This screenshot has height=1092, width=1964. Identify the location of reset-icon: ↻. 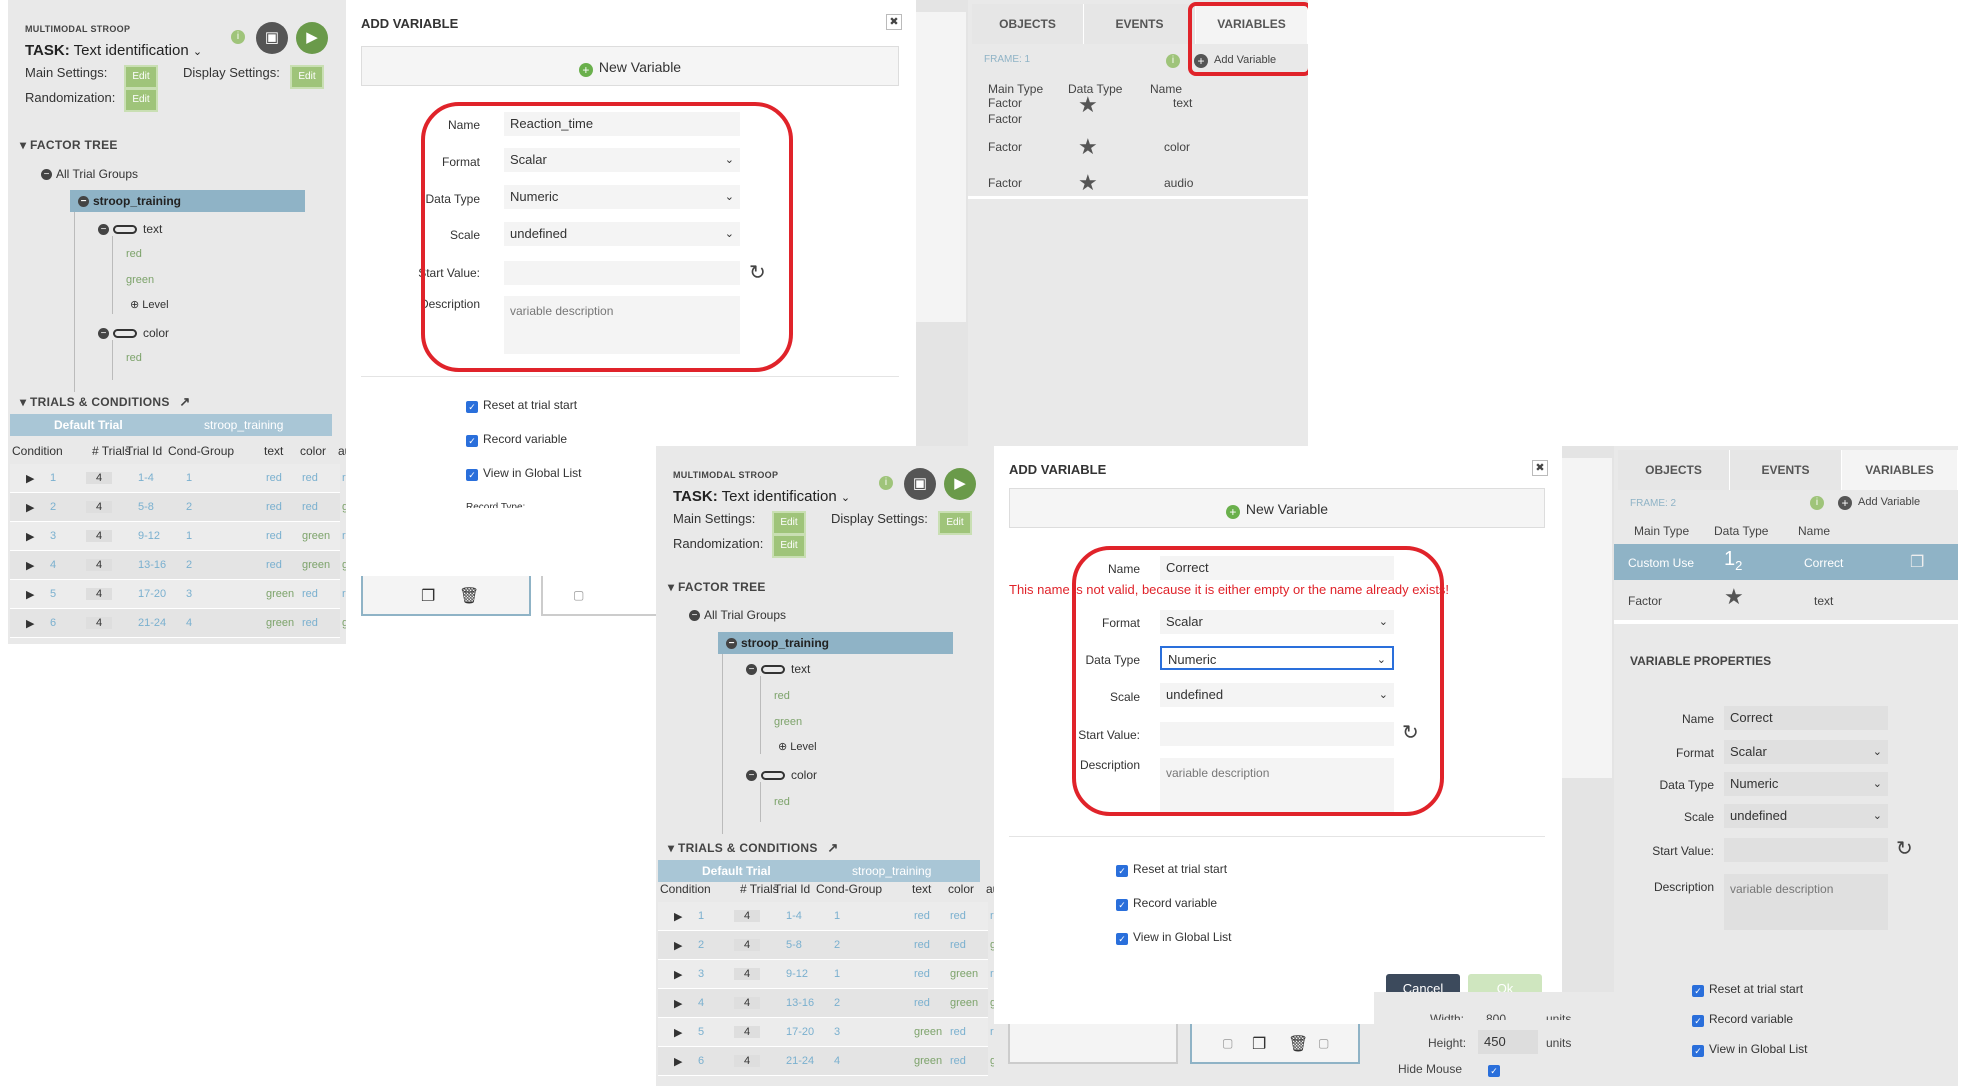
(1904, 848).